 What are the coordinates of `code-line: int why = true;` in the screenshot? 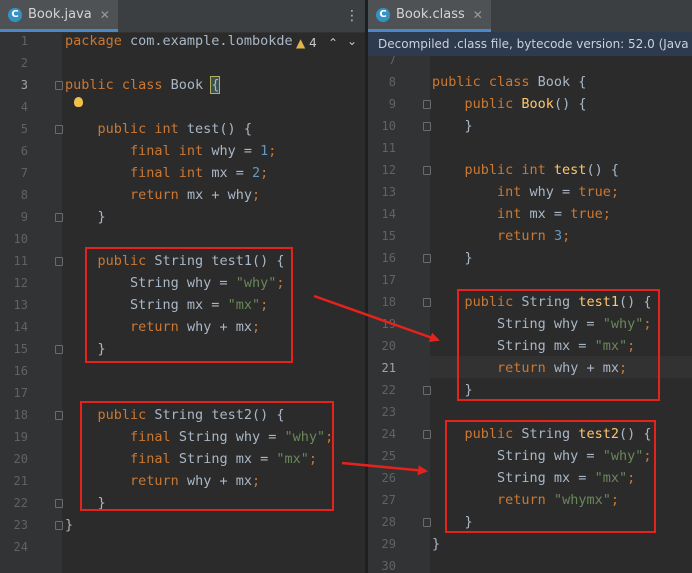 It's located at (525, 192).